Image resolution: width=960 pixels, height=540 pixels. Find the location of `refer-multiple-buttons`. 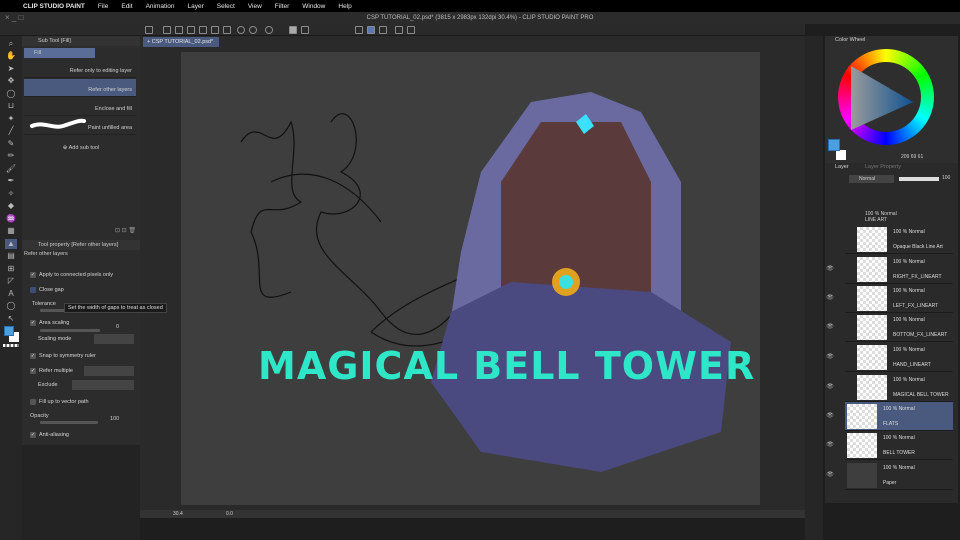

refer-multiple-buttons is located at coordinates (109, 371).